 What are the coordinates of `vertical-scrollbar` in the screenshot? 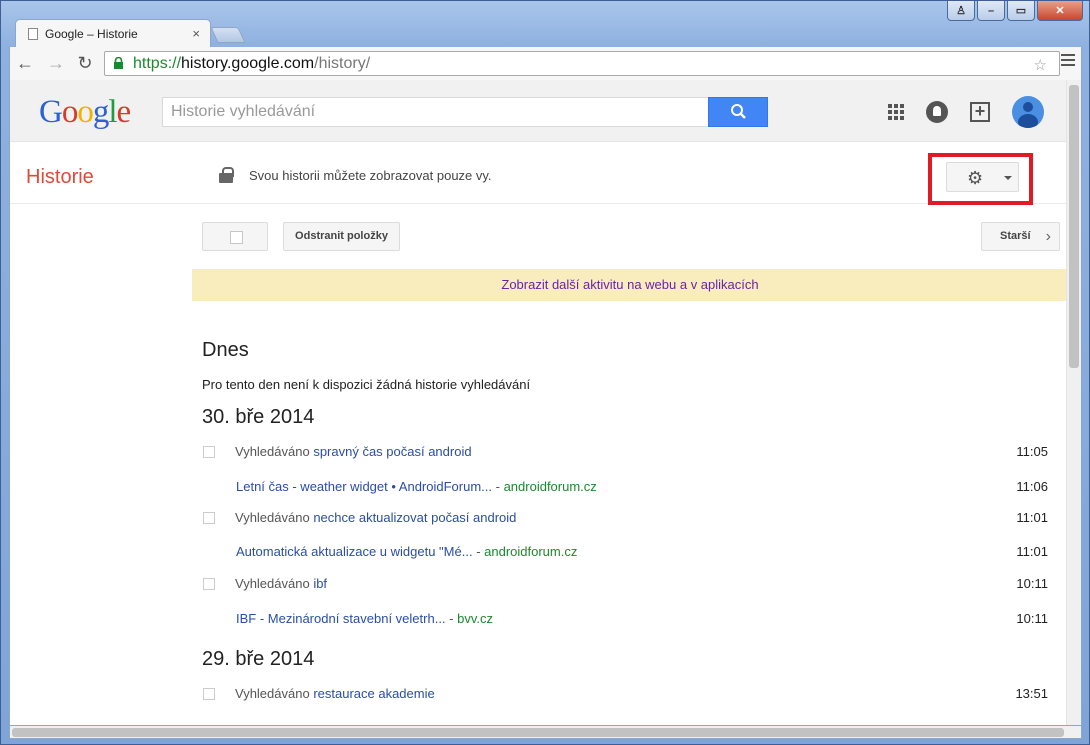 It's located at (1073, 402).